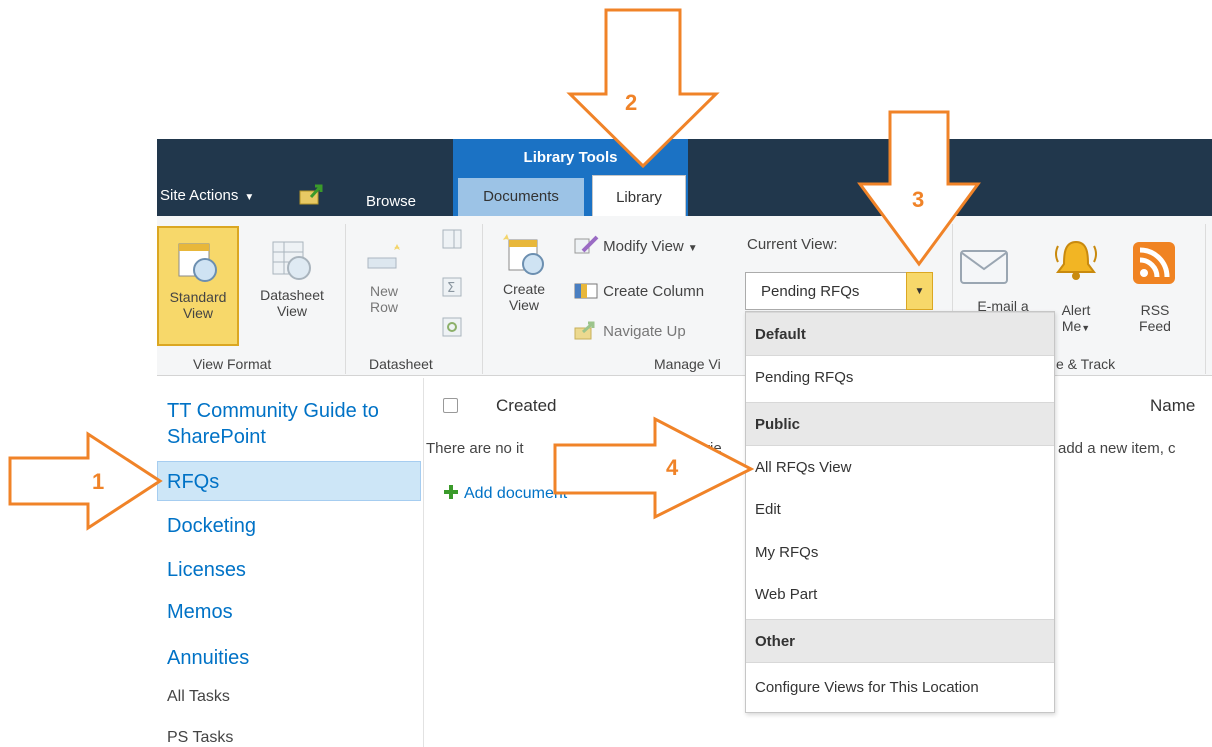  What do you see at coordinates (1117, 448) in the screenshot?
I see `empty-list-message-end: add a new item, c` at bounding box center [1117, 448].